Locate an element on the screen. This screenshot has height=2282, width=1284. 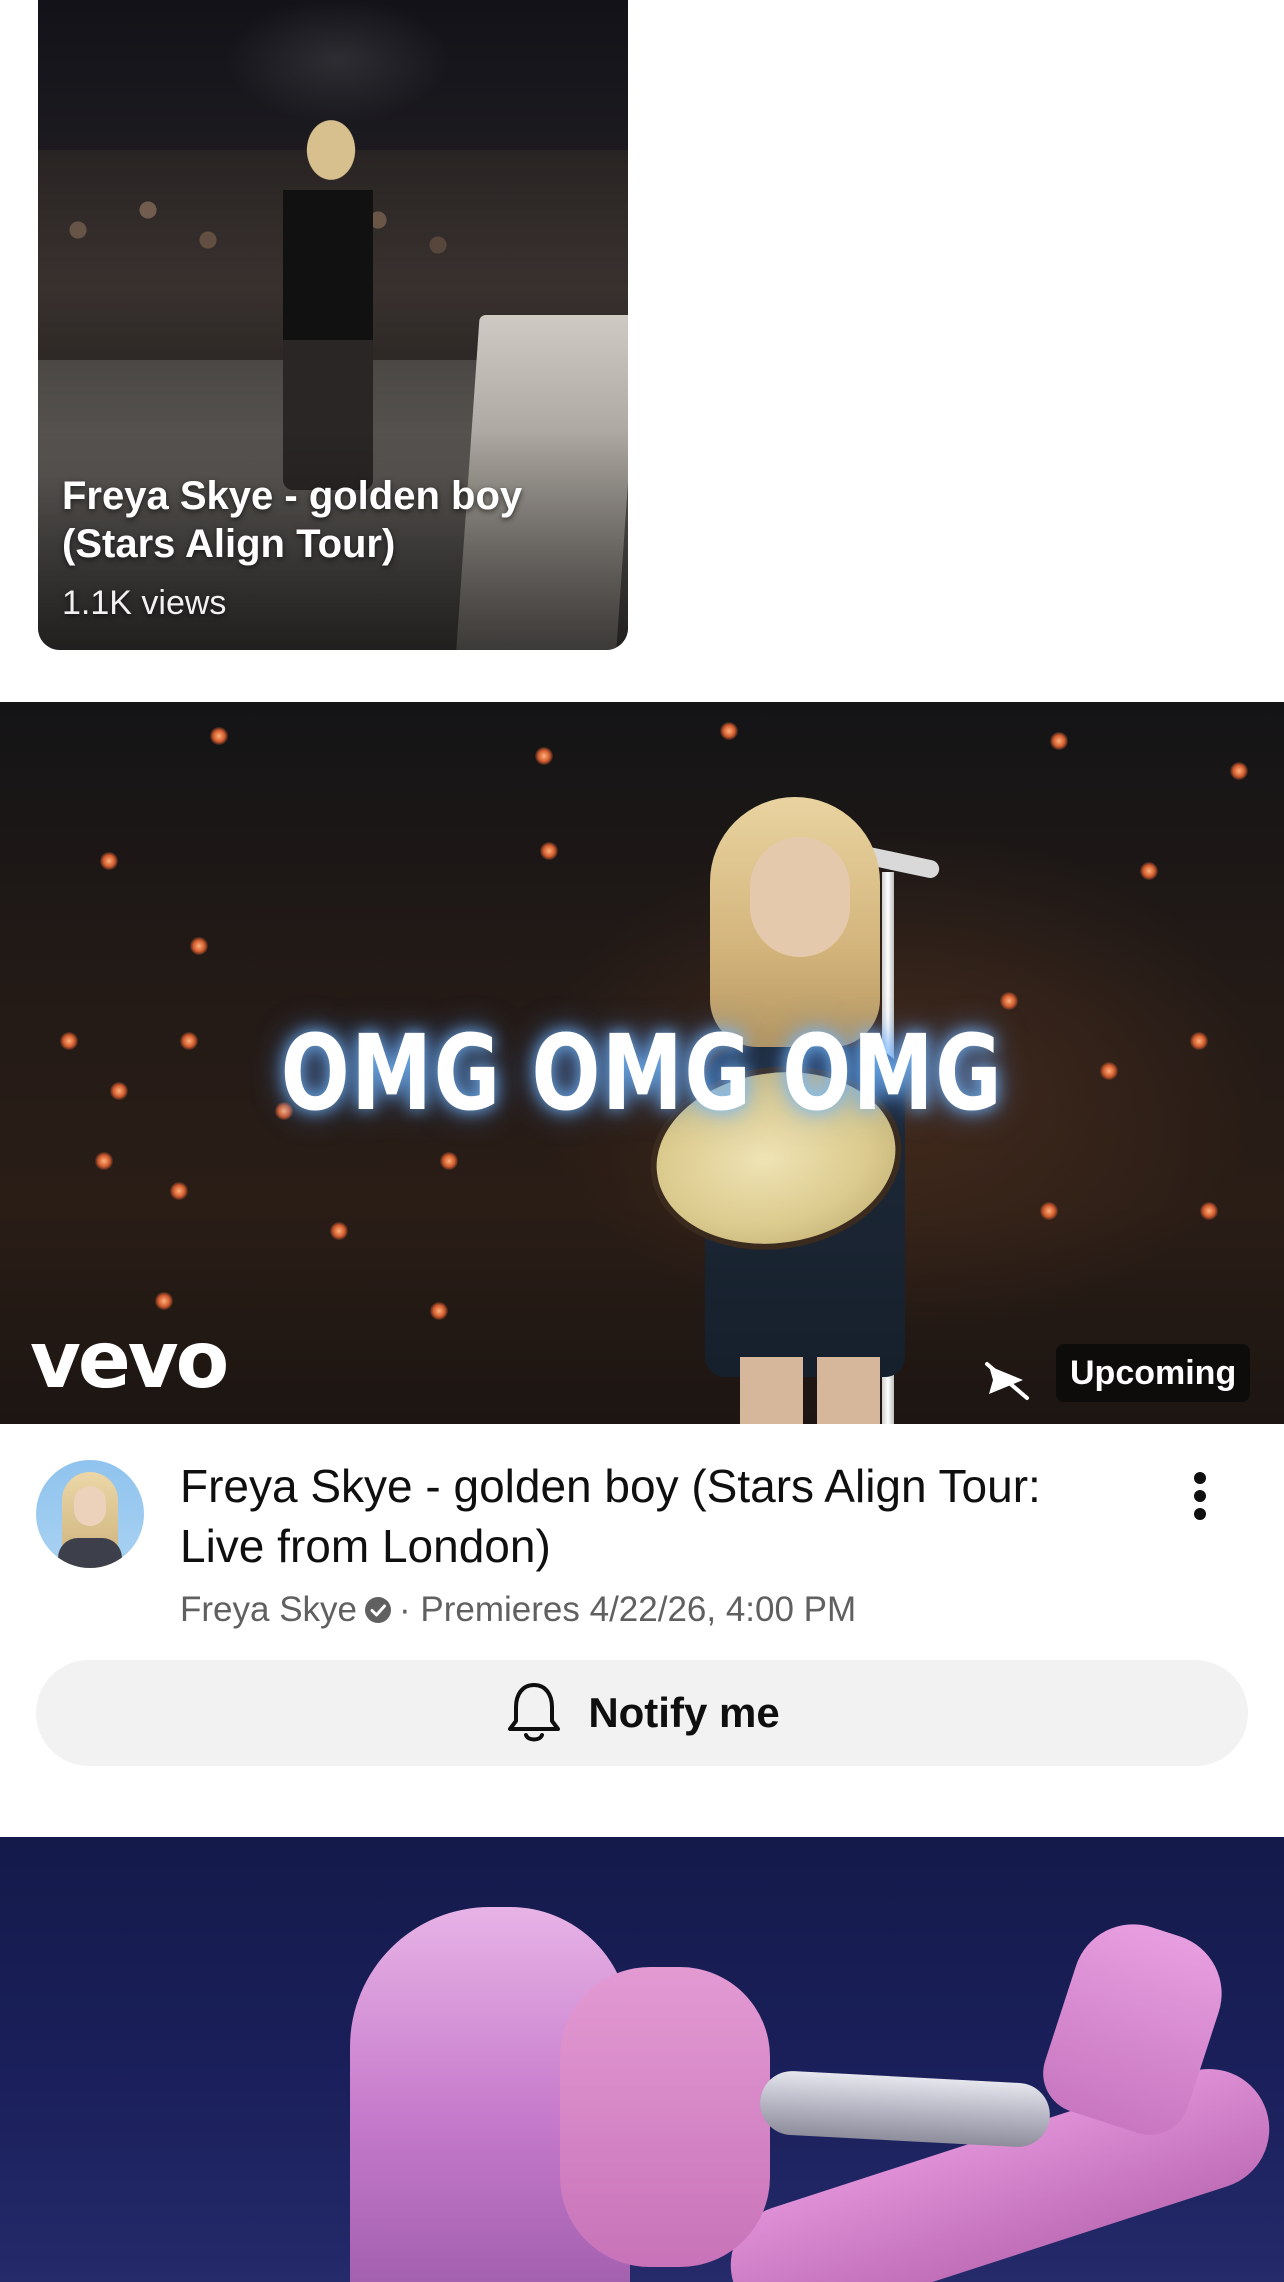
bell-icon is located at coordinates (534, 1712).